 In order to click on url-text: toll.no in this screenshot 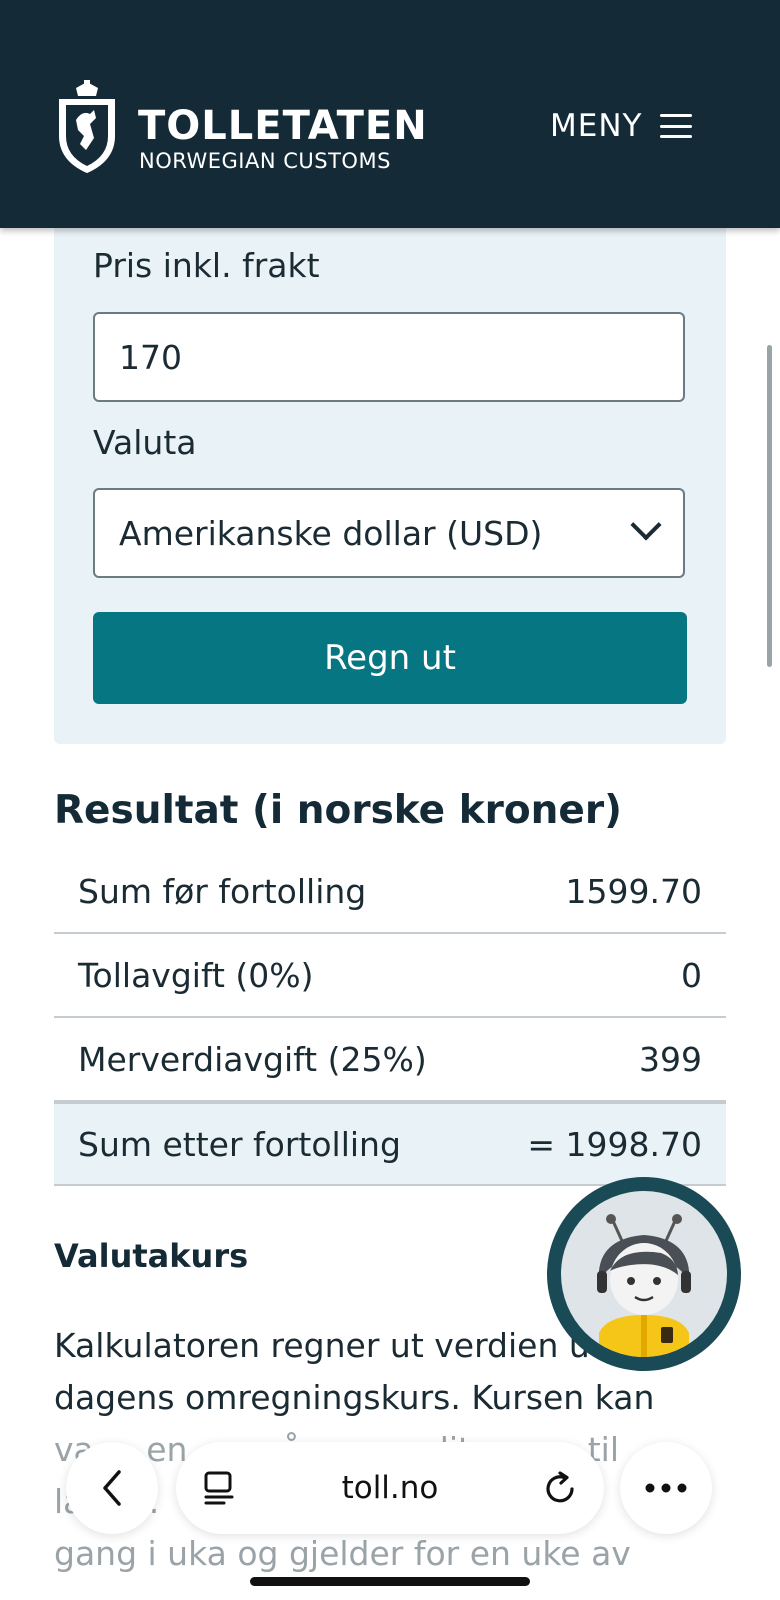, I will do `click(390, 1488)`.